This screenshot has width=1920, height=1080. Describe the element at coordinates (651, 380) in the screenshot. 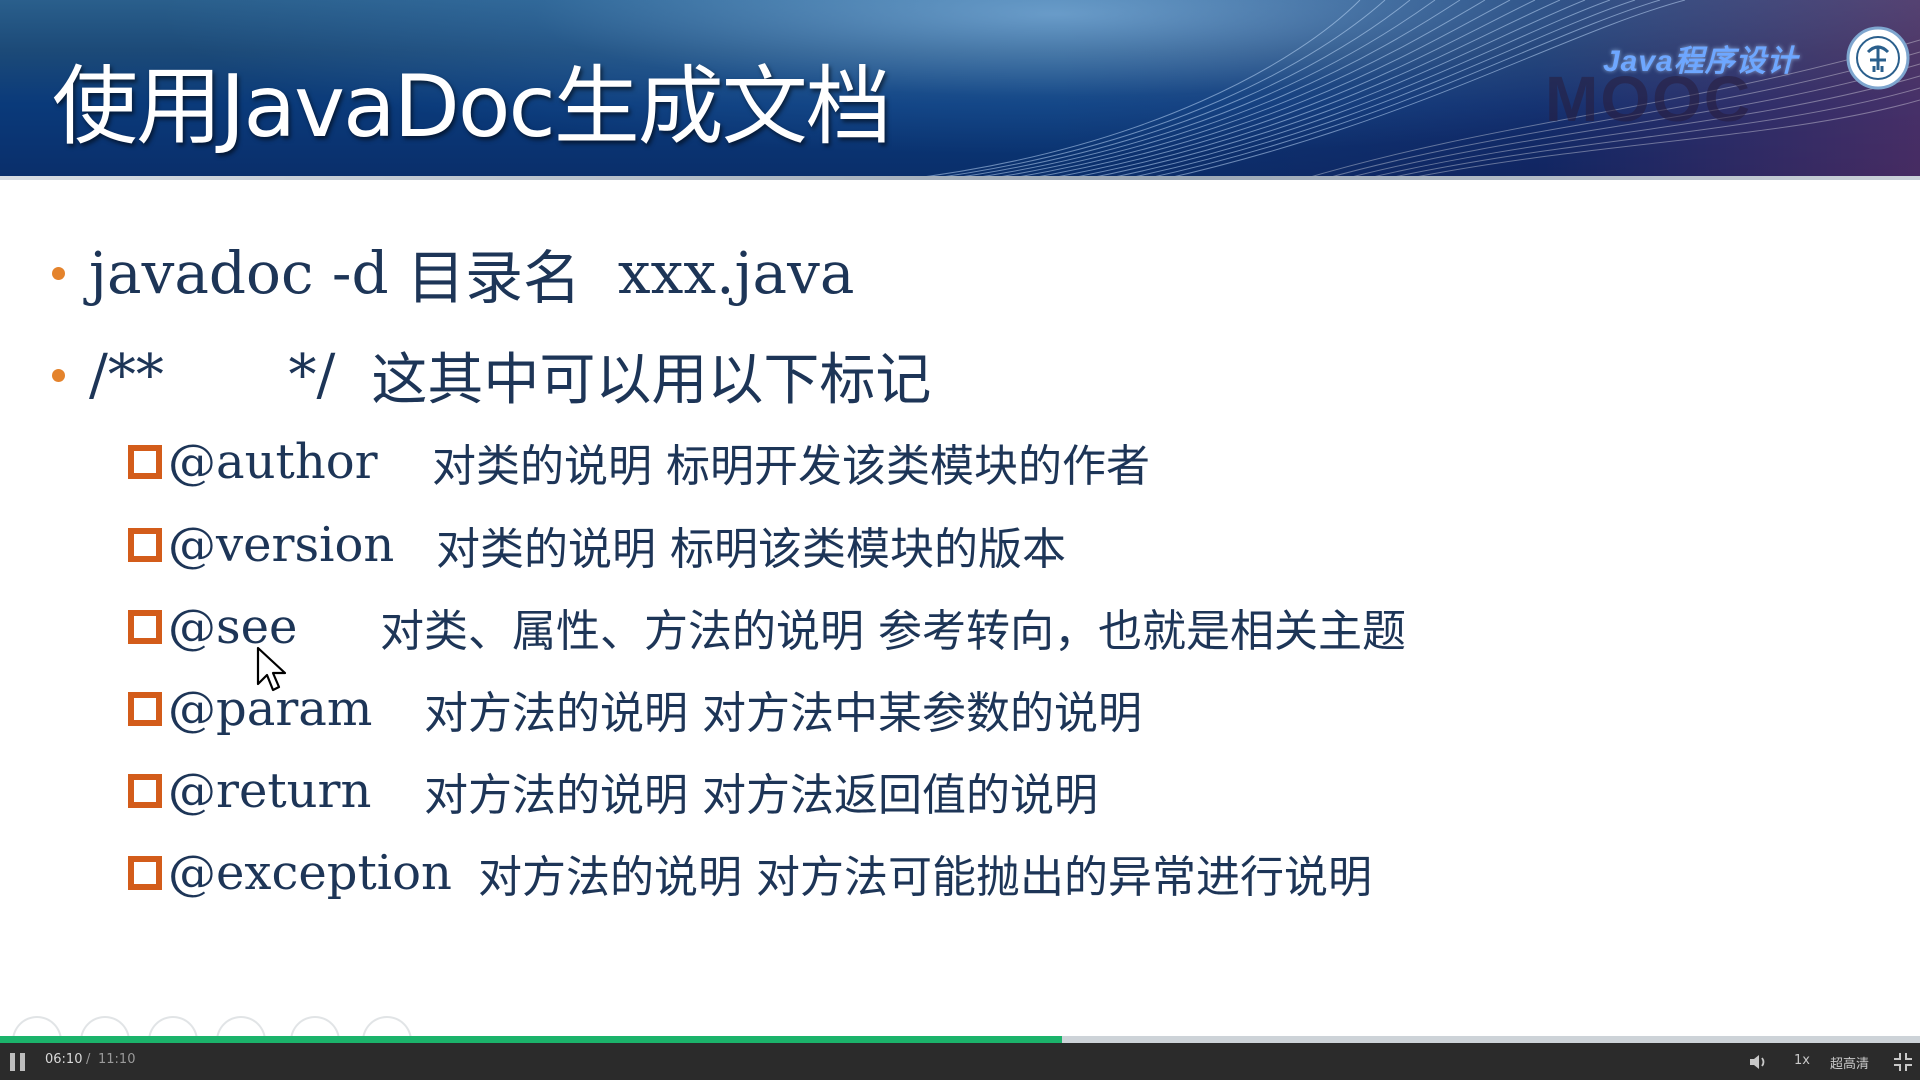

I see `bullet-text: 这其中可以用以下标记` at that location.